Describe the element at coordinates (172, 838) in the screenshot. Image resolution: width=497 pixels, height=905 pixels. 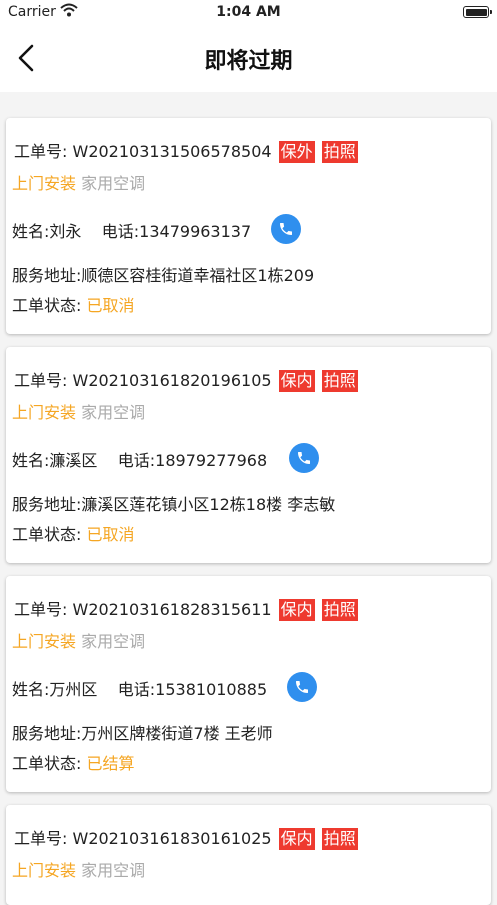
I see `order-number: W202103161830161025` at that location.